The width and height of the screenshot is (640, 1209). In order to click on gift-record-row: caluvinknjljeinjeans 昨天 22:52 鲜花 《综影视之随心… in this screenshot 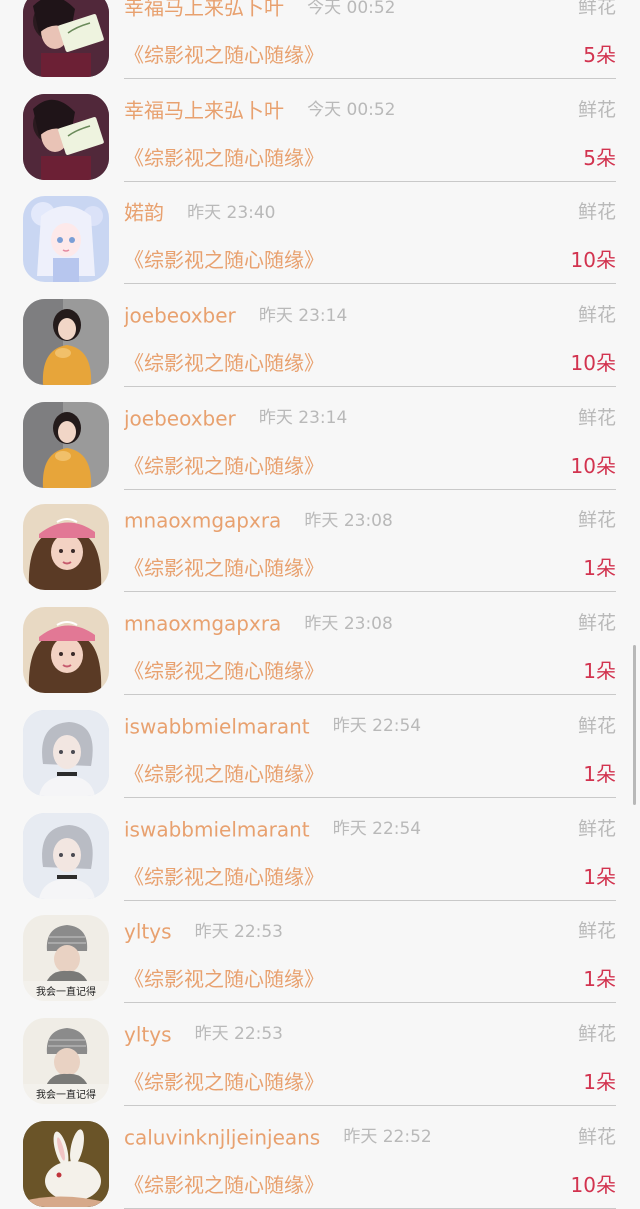, I will do `click(320, 1153)`.